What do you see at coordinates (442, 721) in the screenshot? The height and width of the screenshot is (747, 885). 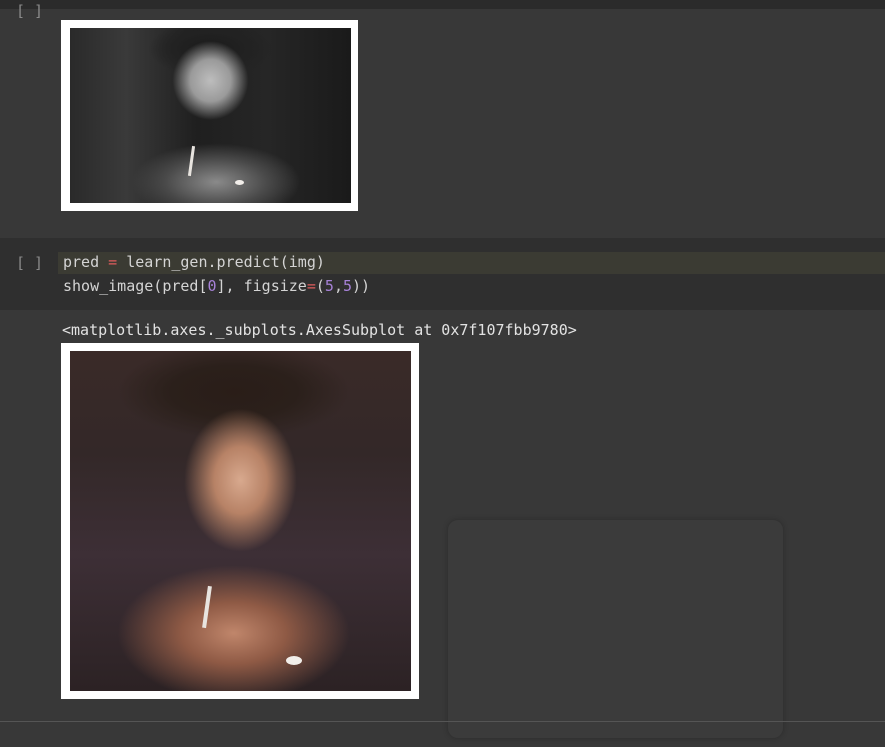 I see `cell-divider` at bounding box center [442, 721].